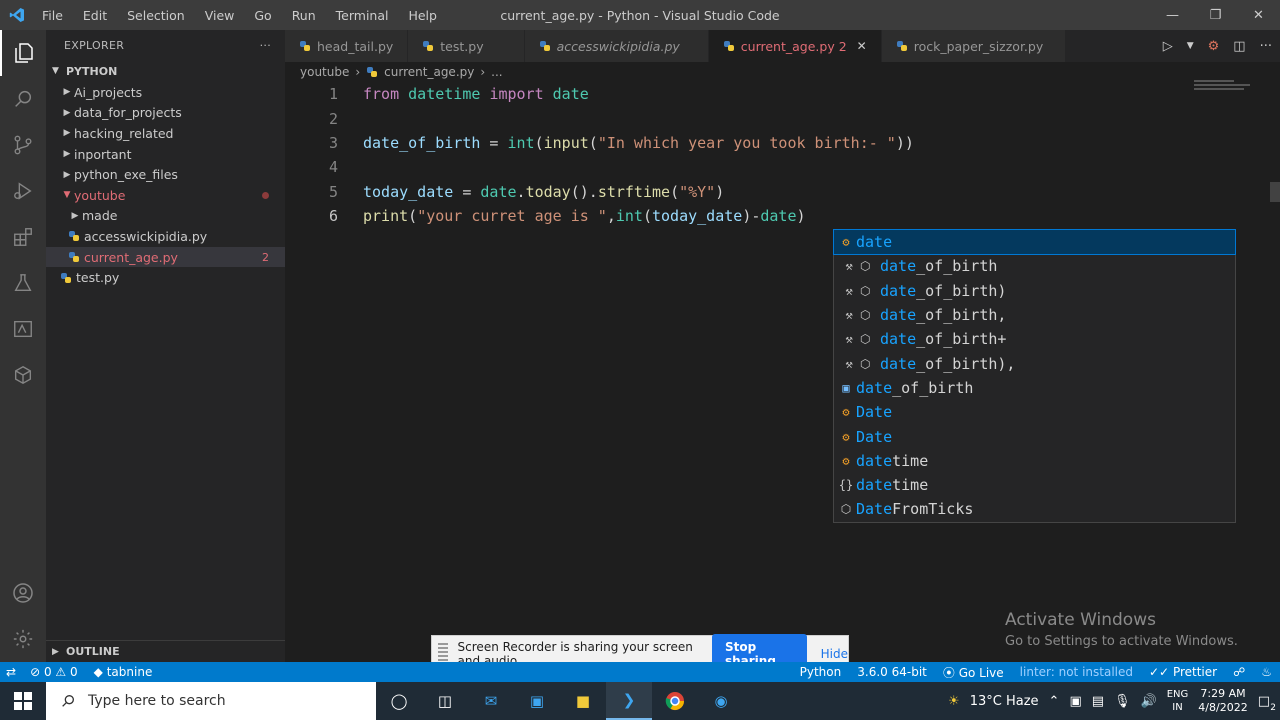 The height and width of the screenshot is (720, 1280). Describe the element at coordinates (23, 329) in the screenshot. I see `remote-explorer-icon` at that location.